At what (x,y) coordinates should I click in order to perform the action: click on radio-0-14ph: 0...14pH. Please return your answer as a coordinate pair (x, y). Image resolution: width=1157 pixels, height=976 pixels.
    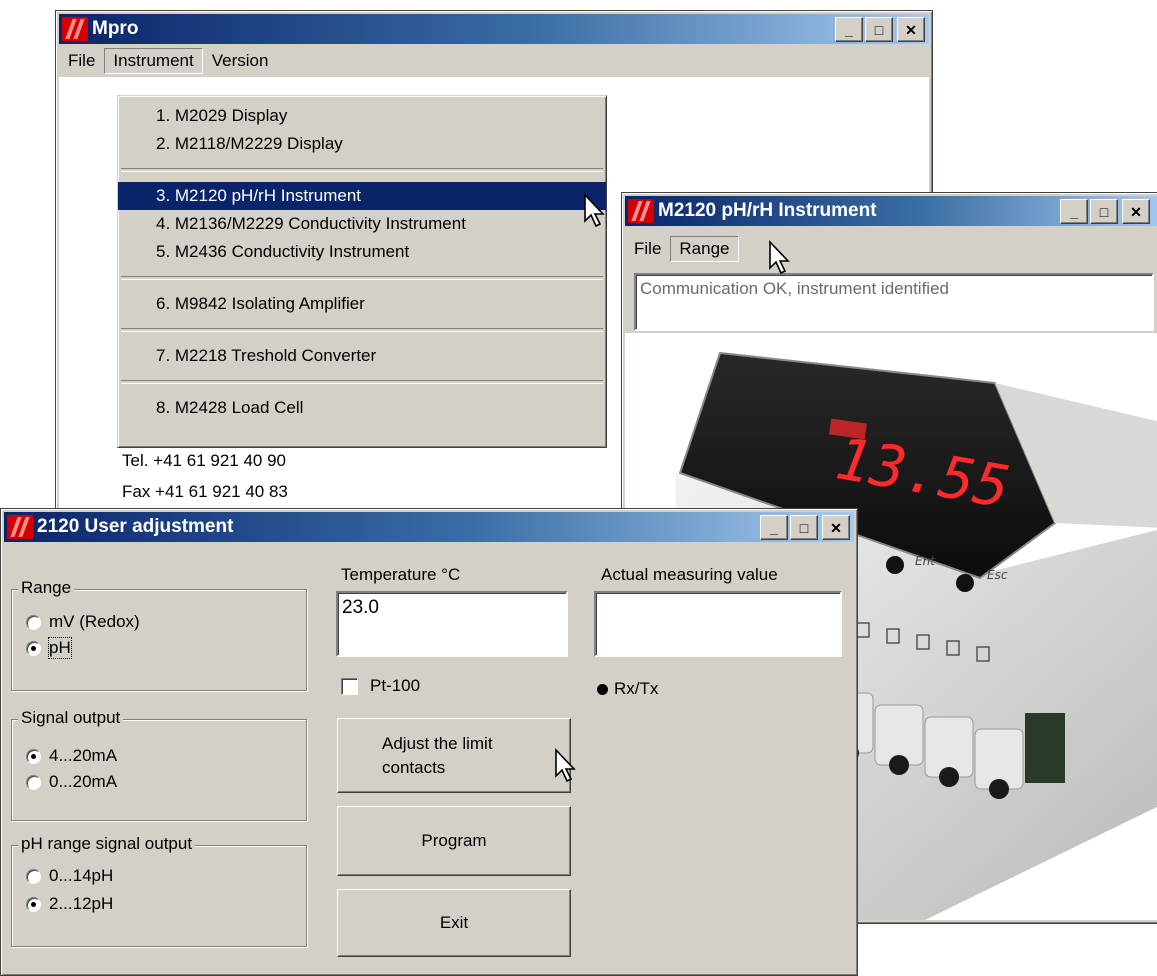
    Looking at the image, I should click on (69, 876).